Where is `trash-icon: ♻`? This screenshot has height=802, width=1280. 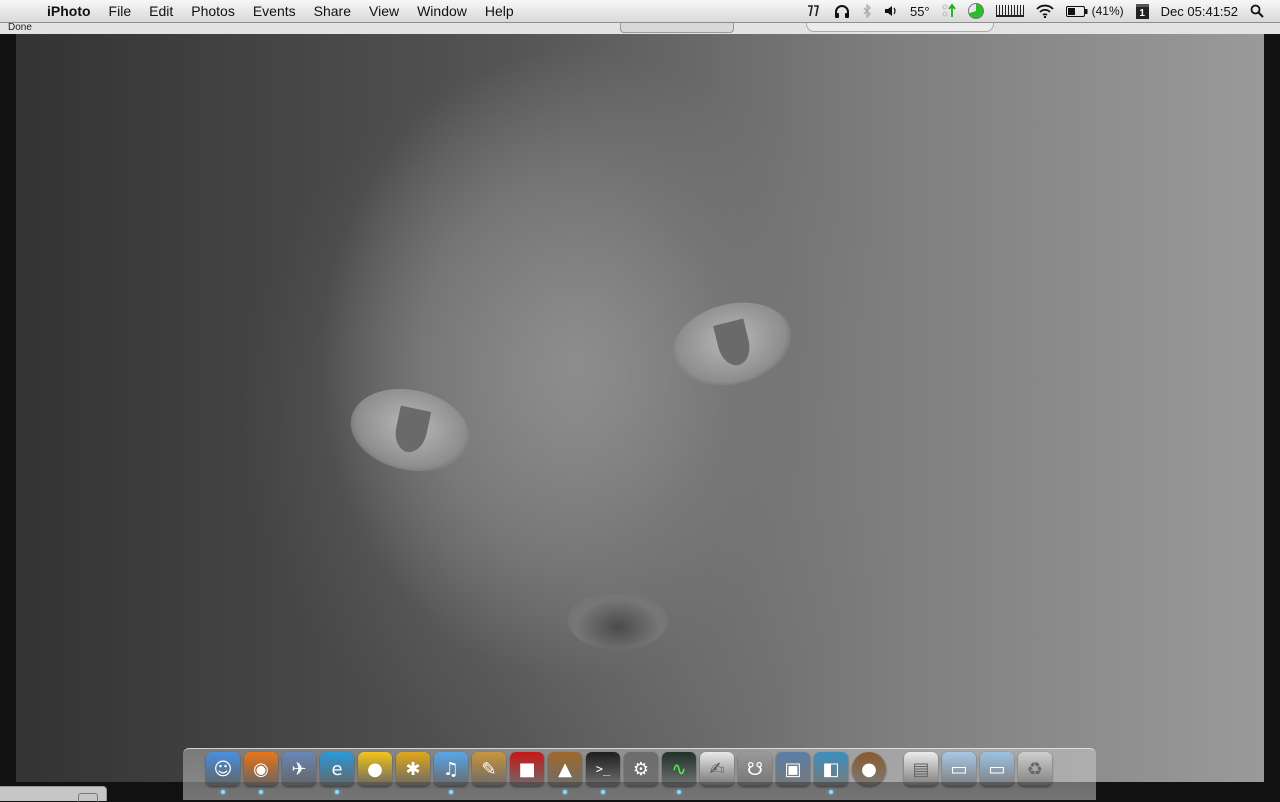
trash-icon: ♻ is located at coordinates (1035, 769).